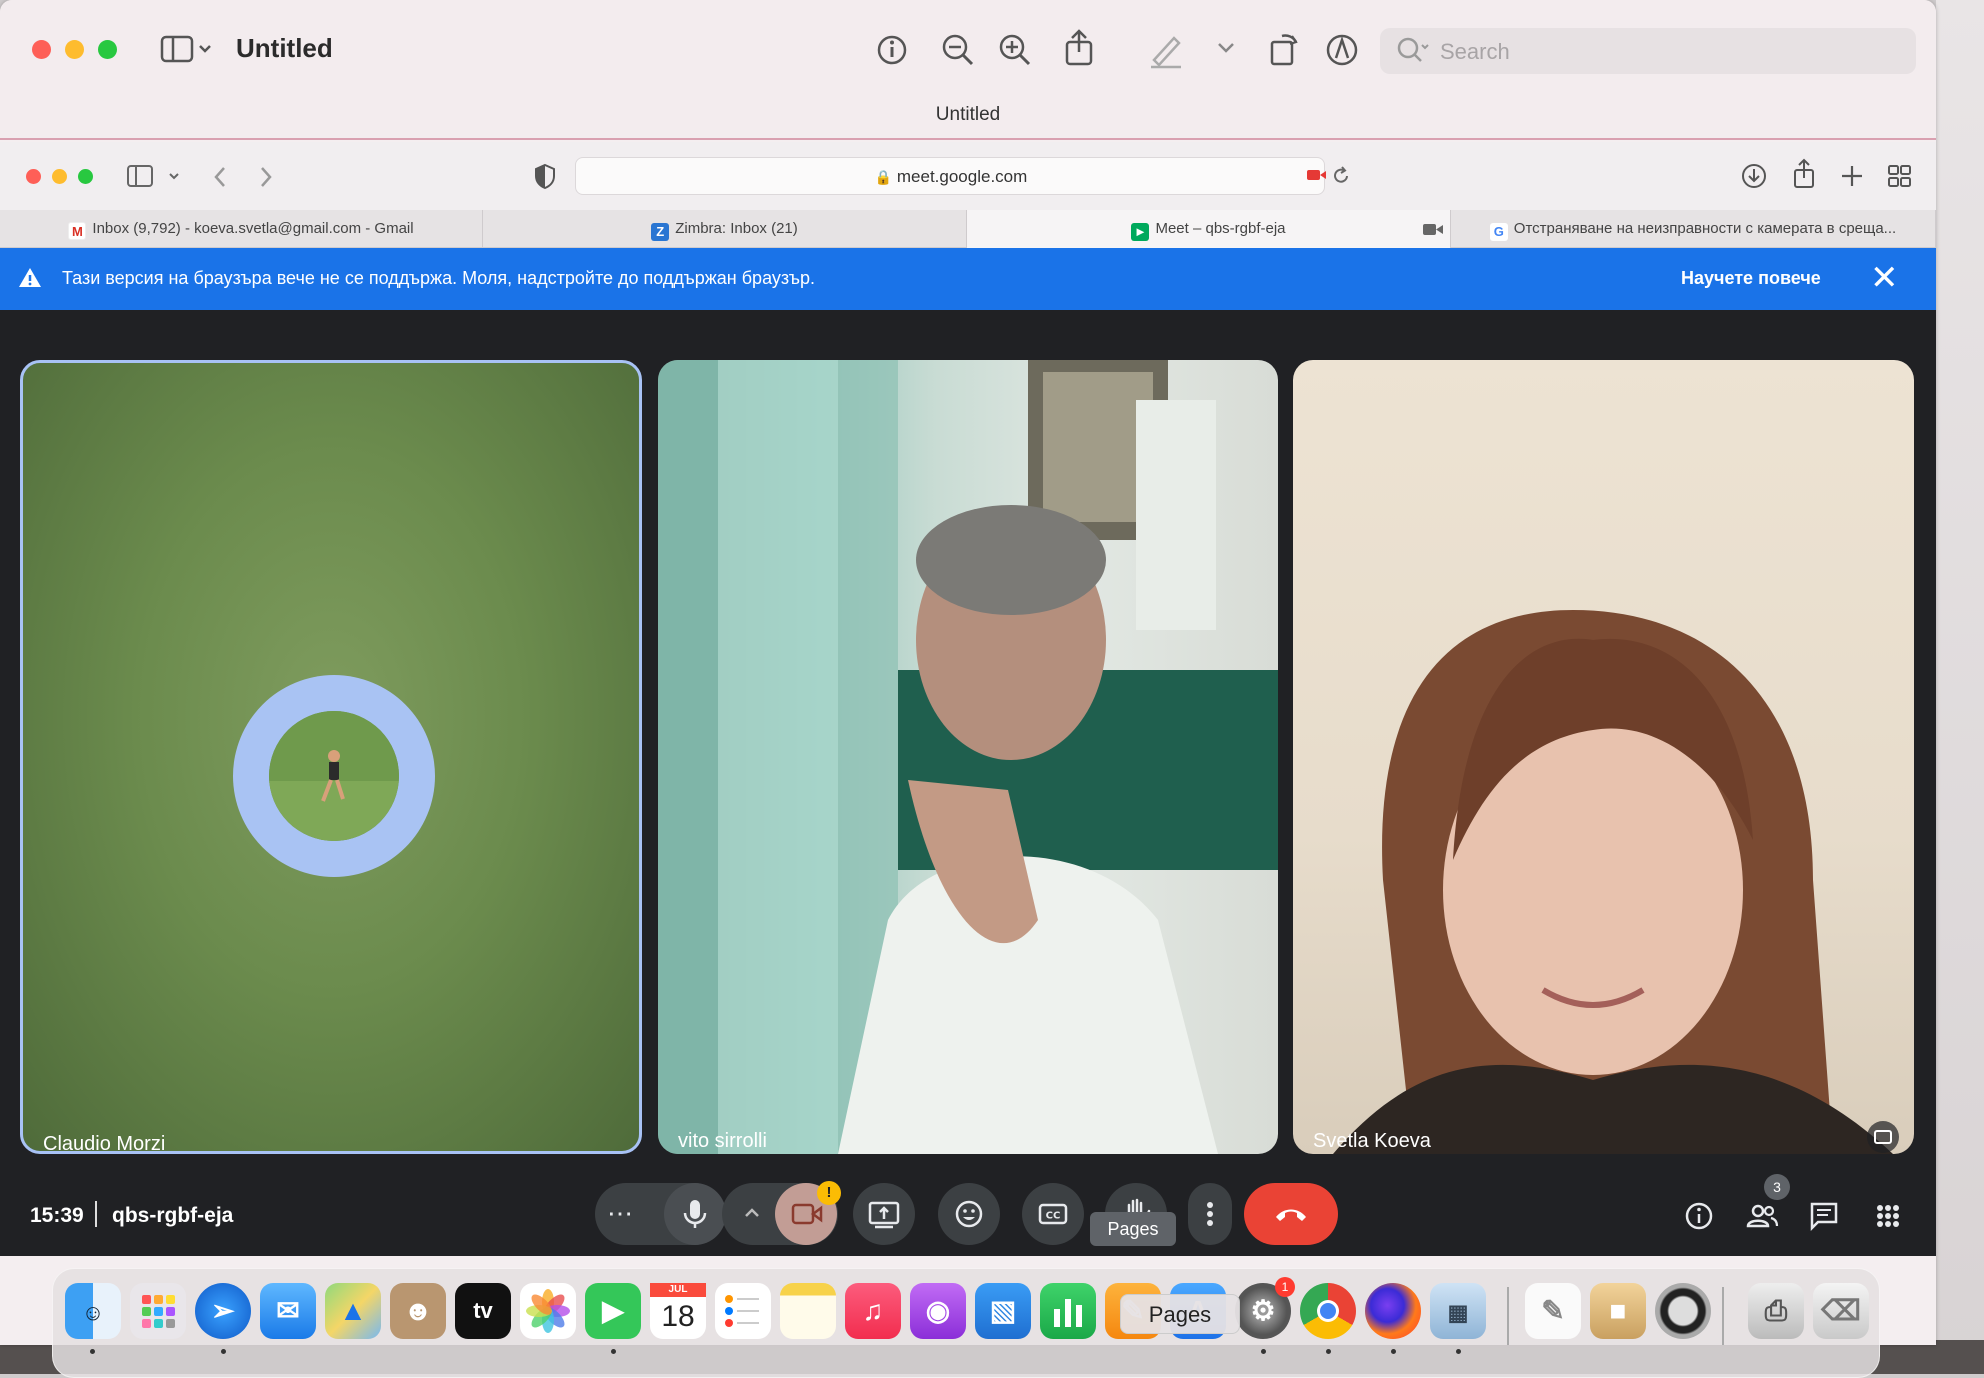 The height and width of the screenshot is (1378, 1984). Describe the element at coordinates (1003, 1311) in the screenshot. I see `keynote-icon: ▧` at that location.